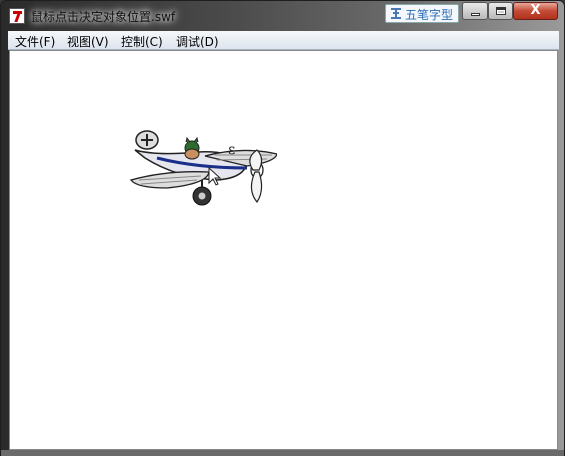  What do you see at coordinates (17, 16) in the screenshot?
I see `flash-player-icon` at bounding box center [17, 16].